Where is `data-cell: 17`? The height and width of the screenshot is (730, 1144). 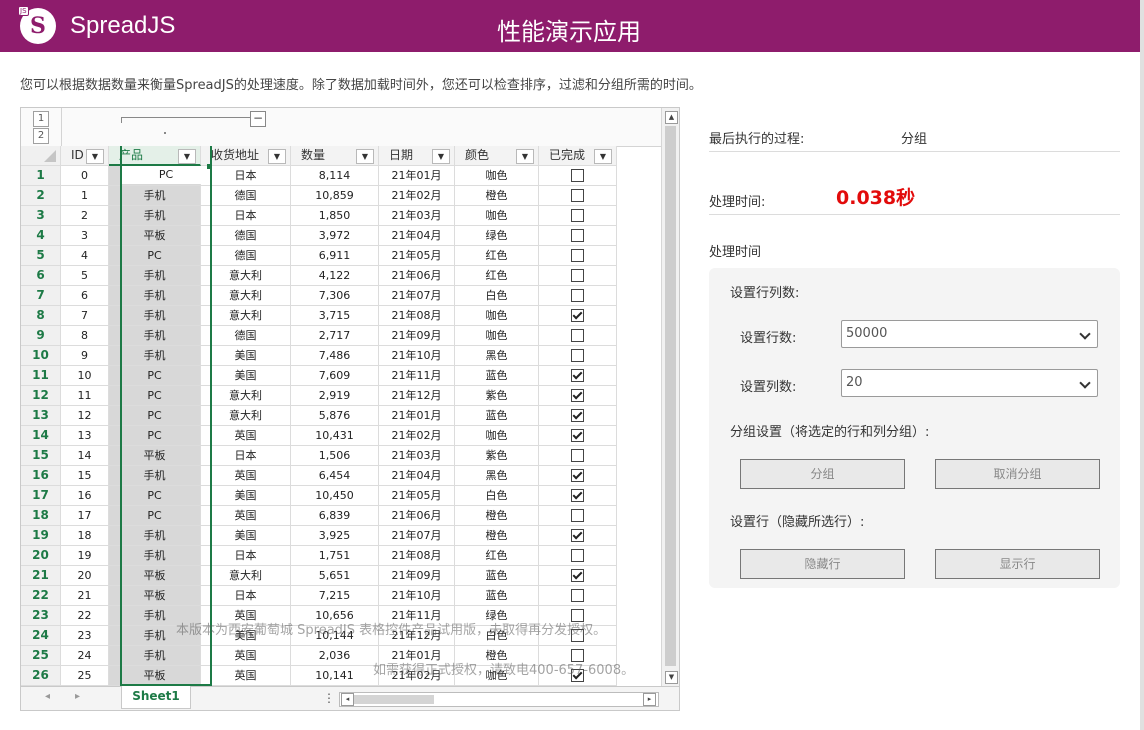
data-cell: 17 is located at coordinates (85, 516).